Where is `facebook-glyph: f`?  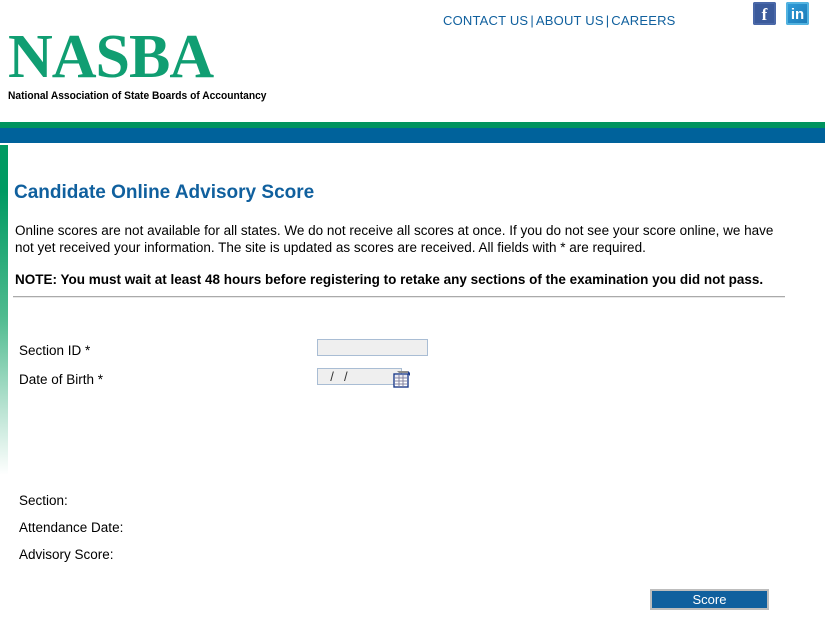
facebook-glyph: f is located at coordinates (764, 14).